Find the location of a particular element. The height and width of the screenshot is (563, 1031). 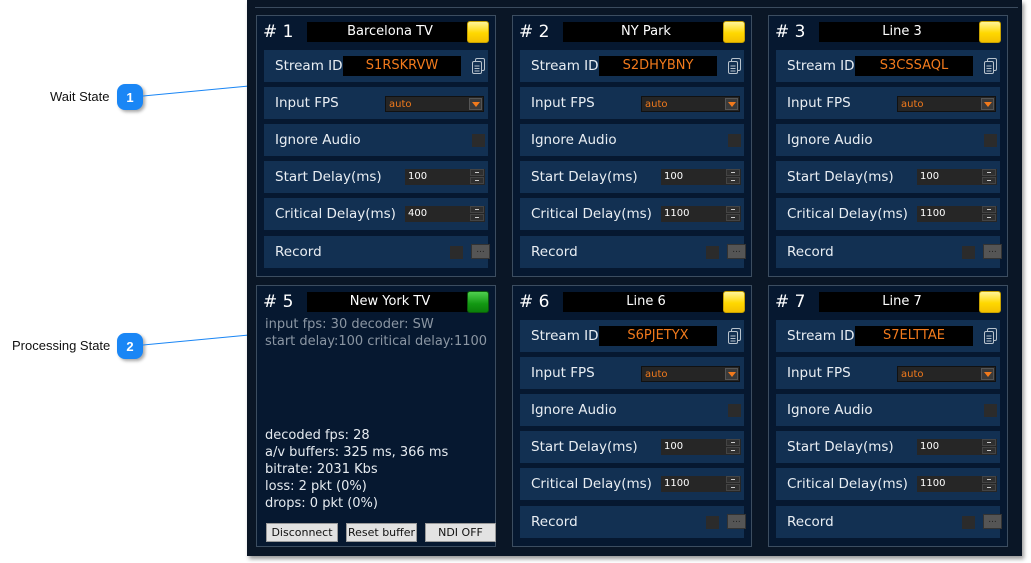

processing-stat-line: loss: 2 pkt (0%) is located at coordinates (316, 486).